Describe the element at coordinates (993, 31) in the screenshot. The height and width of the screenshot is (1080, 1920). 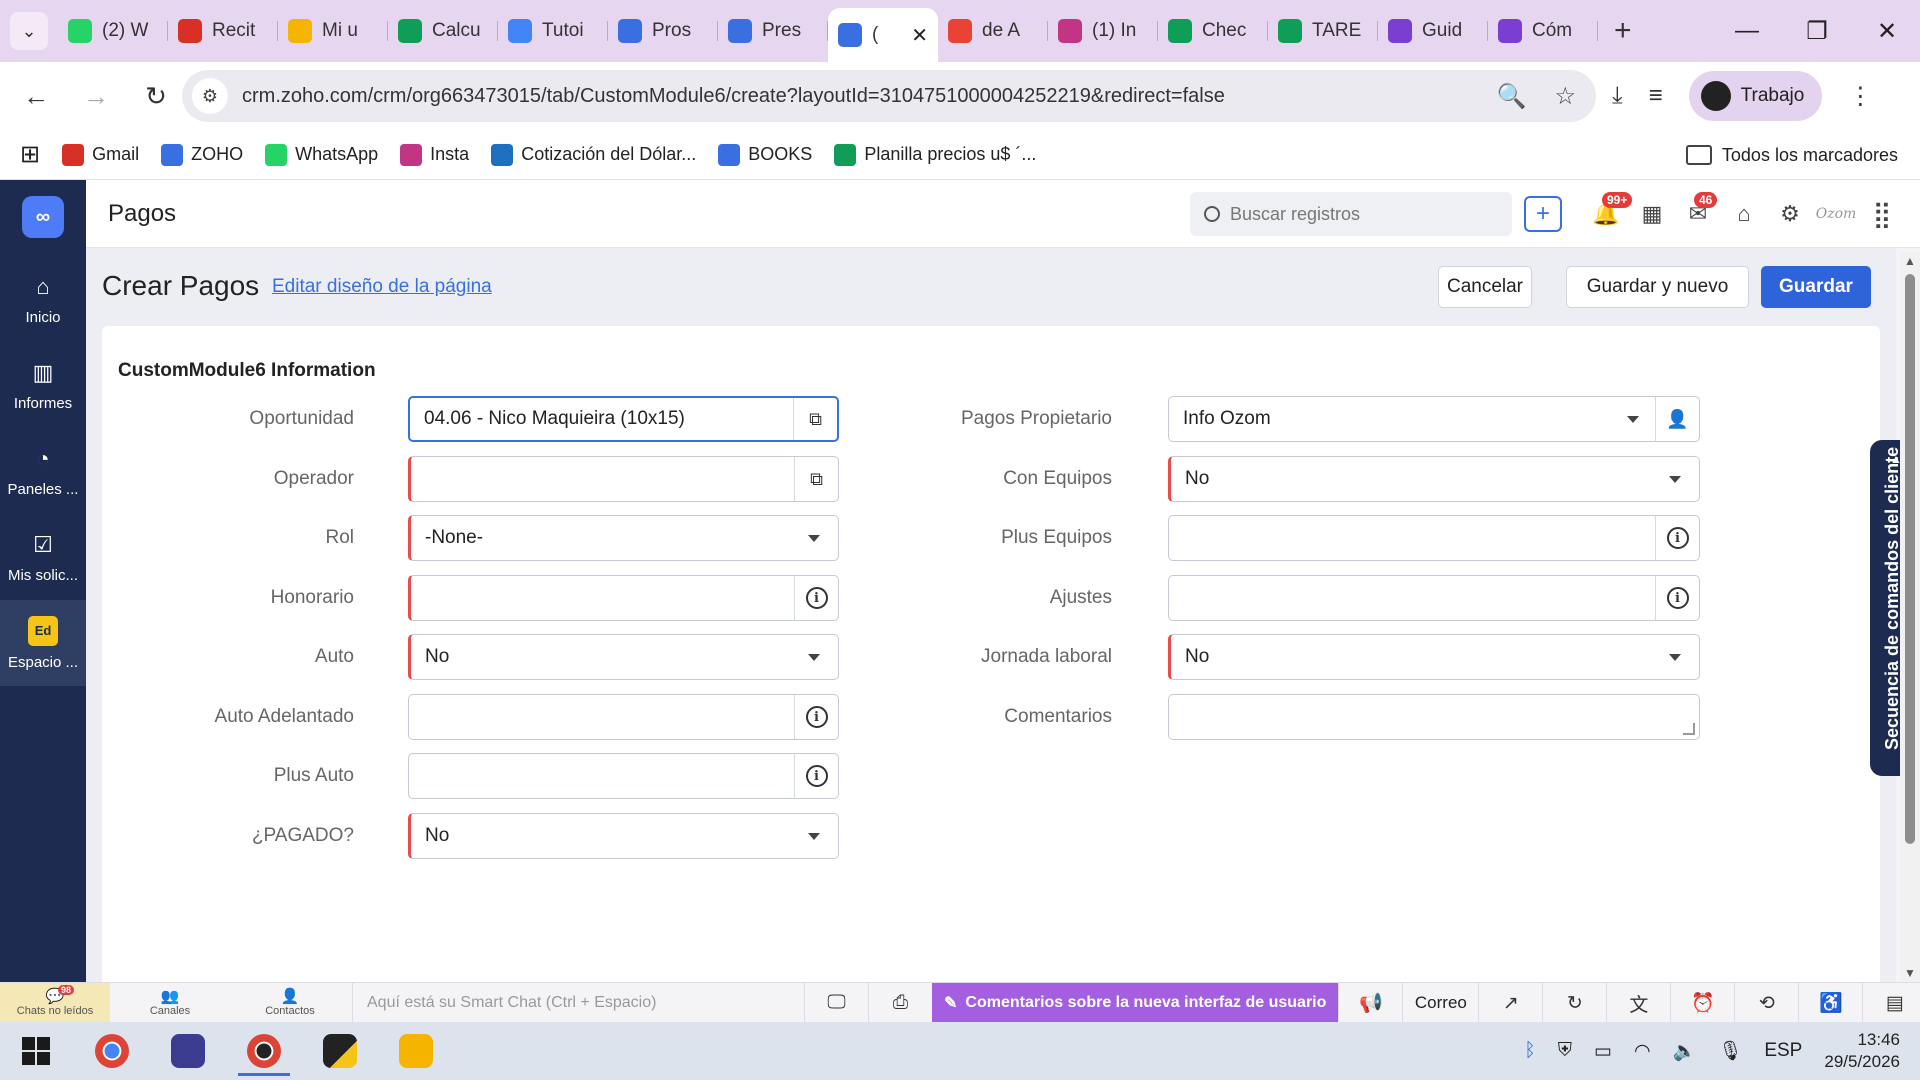
I see `browser-tab: de A` at that location.